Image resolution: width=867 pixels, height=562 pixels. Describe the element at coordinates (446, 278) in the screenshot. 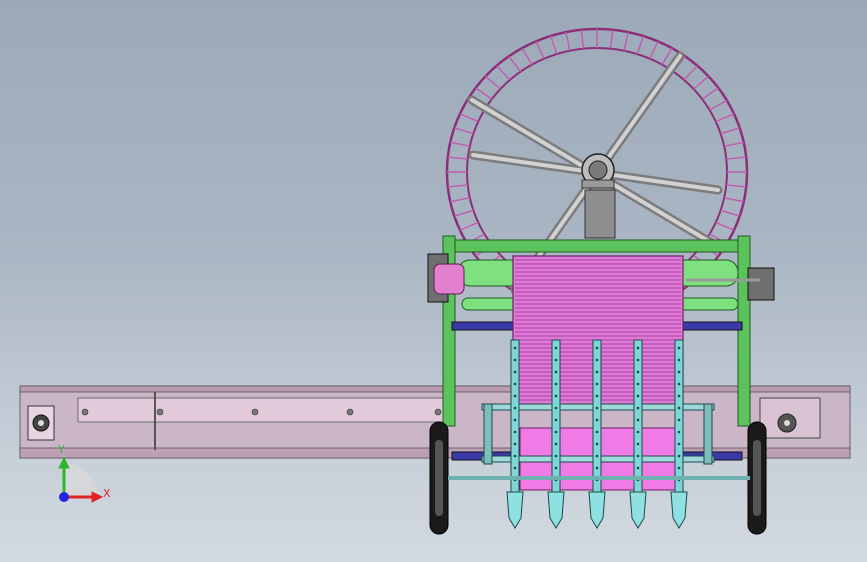

I see `left-pulley` at that location.